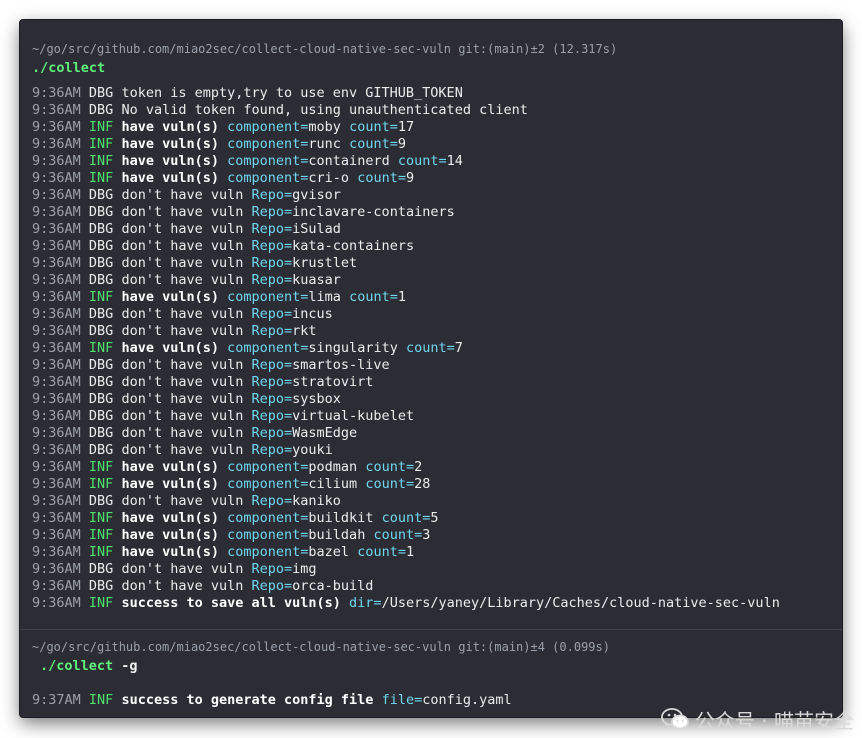  I want to click on command-args: -g, so click(125, 666).